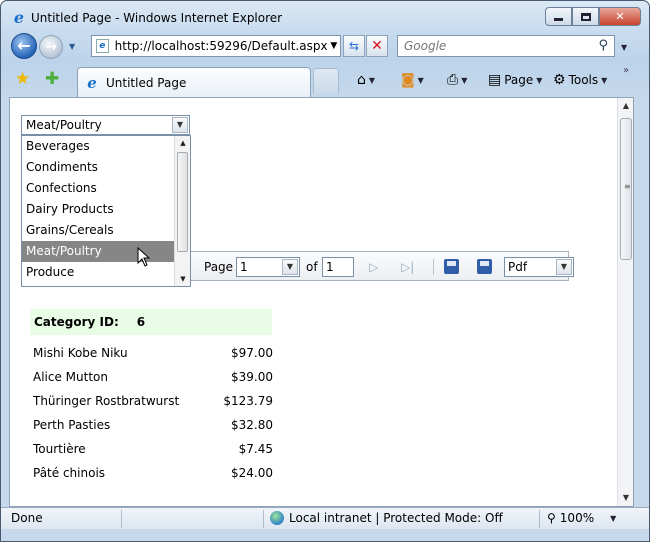  What do you see at coordinates (518, 267) in the screenshot?
I see `export-format-value: Pdf` at bounding box center [518, 267].